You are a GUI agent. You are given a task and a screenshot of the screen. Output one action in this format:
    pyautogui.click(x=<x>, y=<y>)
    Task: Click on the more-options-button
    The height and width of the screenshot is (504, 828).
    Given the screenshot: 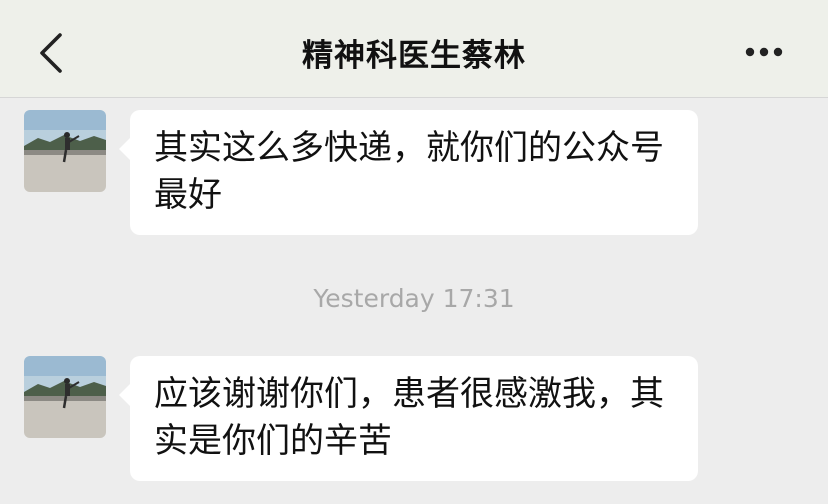 What is the action you would take?
    pyautogui.click(x=764, y=52)
    